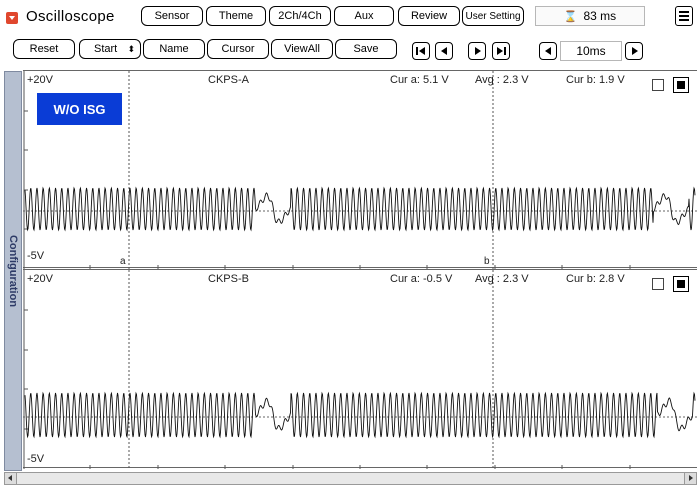 This screenshot has height=489, width=700. I want to click on theme-button: Theme, so click(236, 16).